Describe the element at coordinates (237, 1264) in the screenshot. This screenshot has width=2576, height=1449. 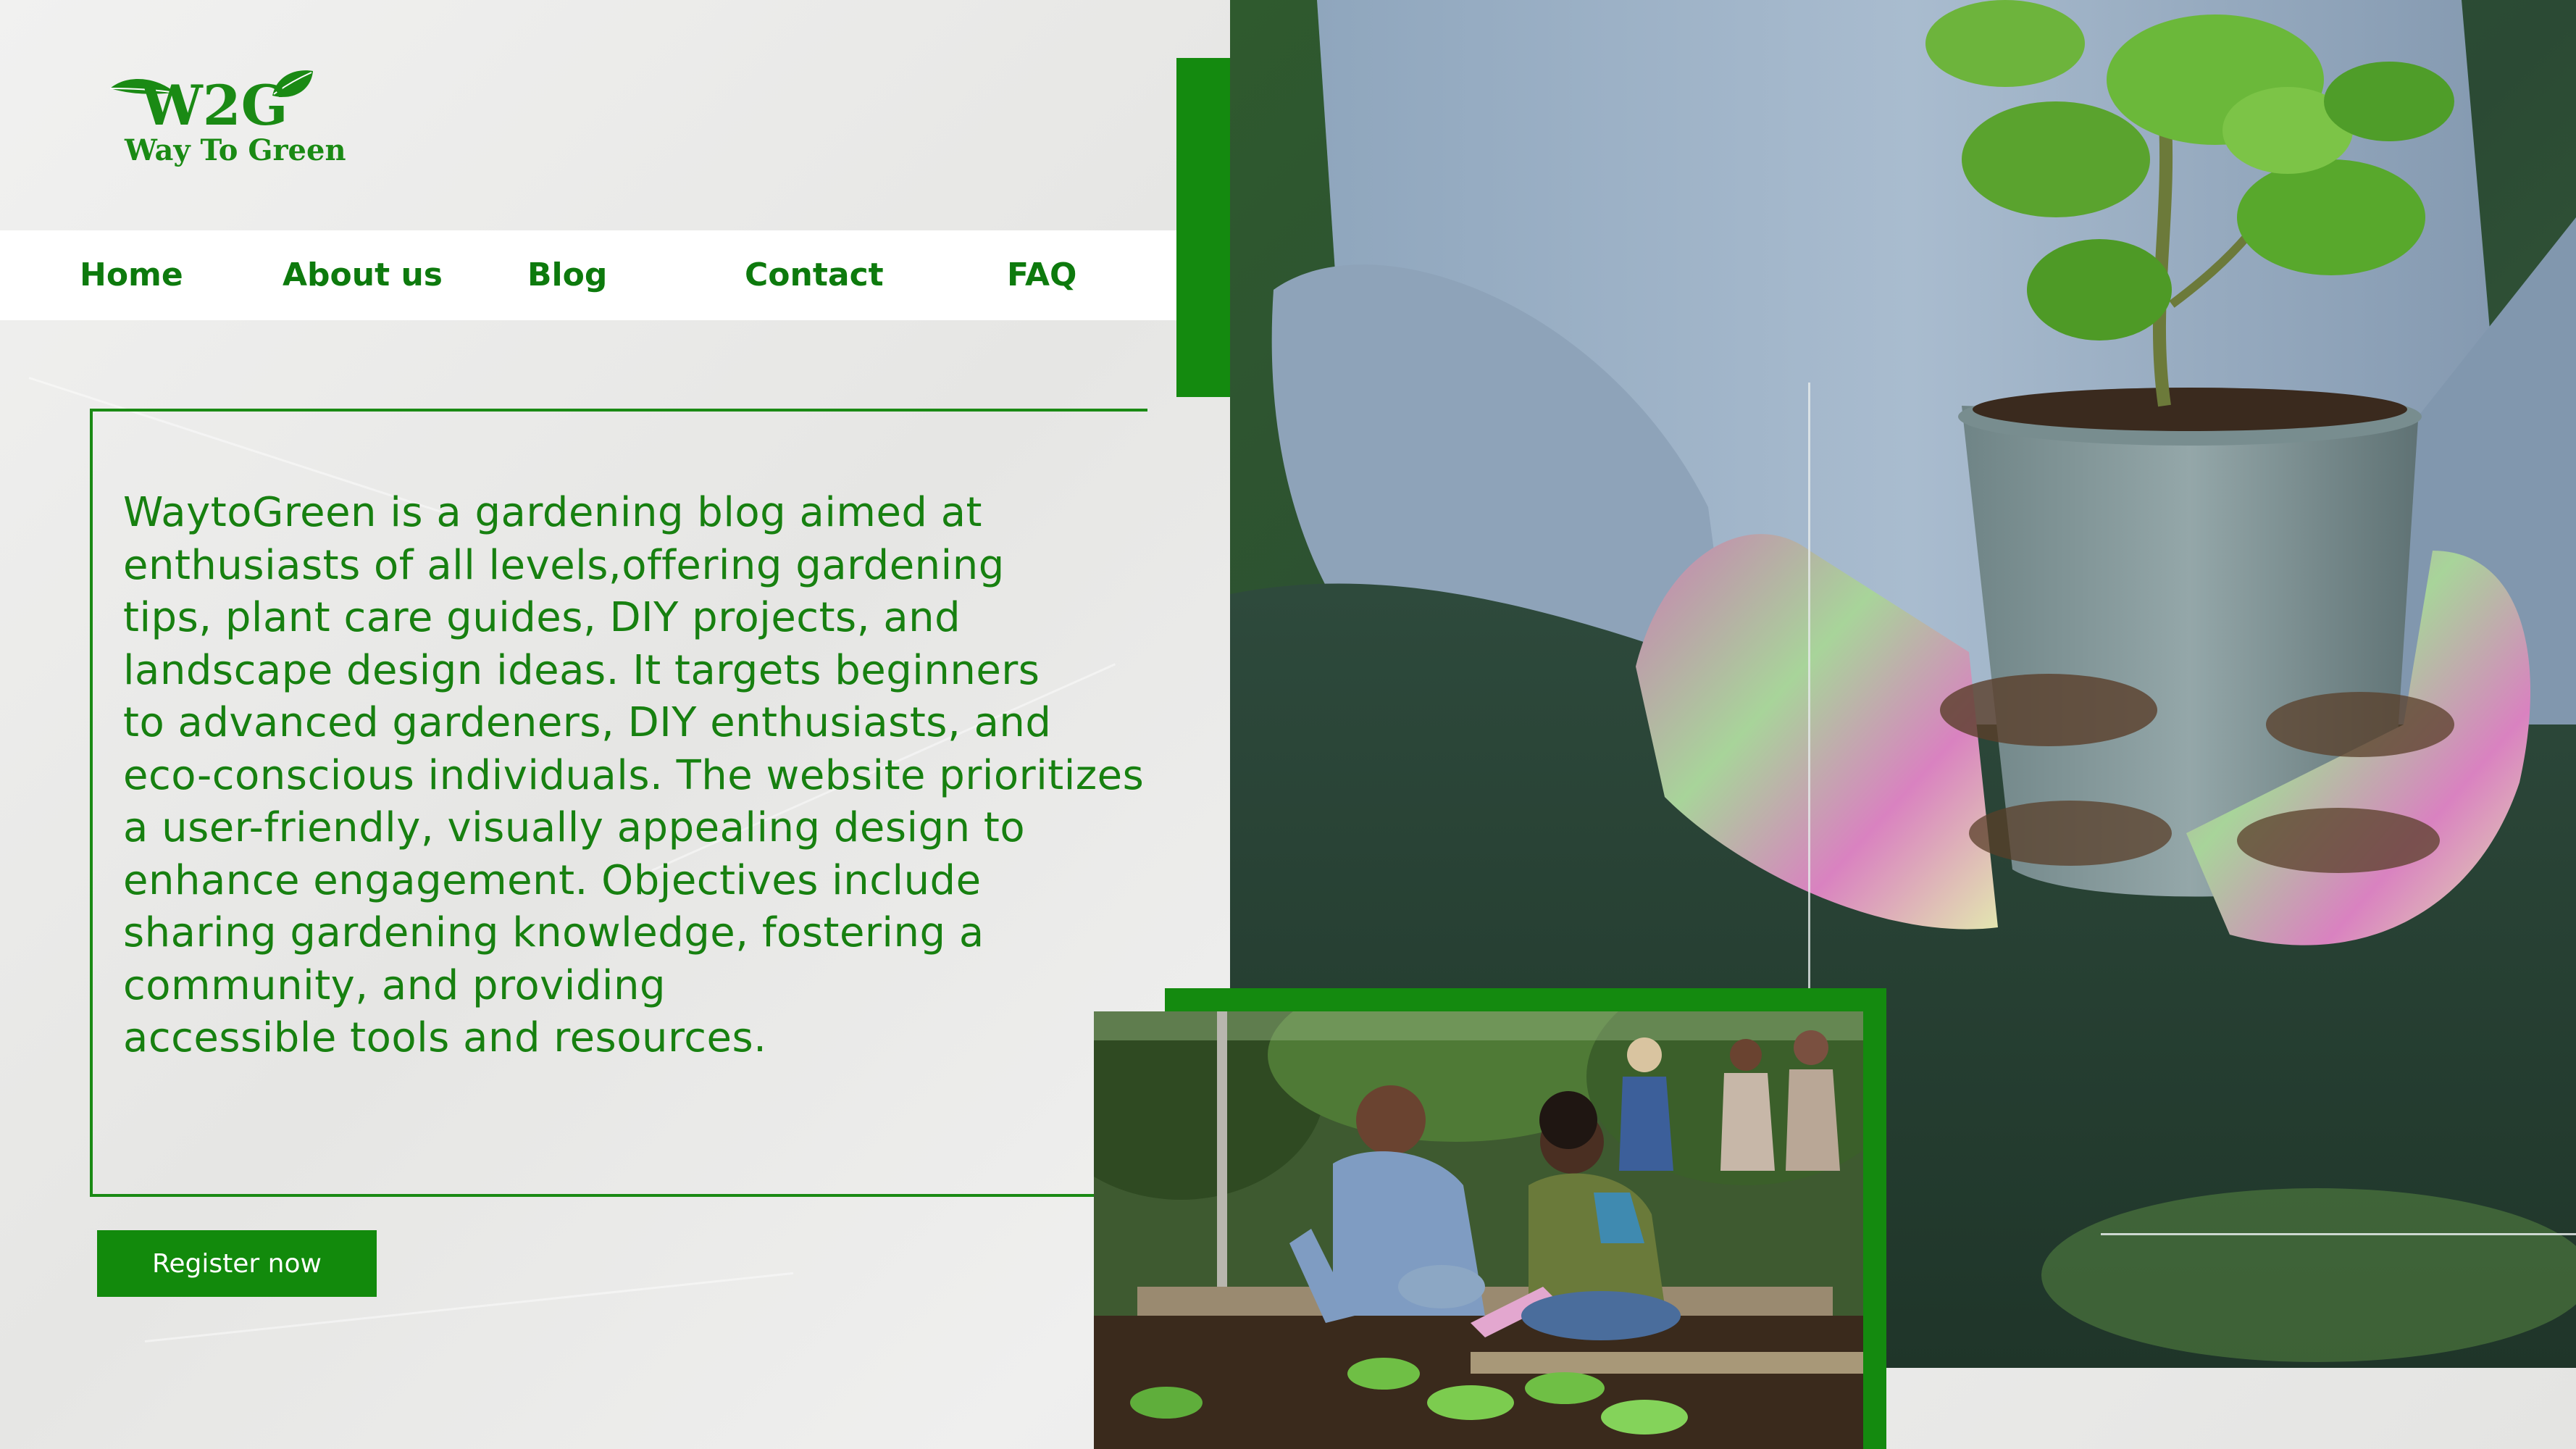
I see `register-button: Register now` at that location.